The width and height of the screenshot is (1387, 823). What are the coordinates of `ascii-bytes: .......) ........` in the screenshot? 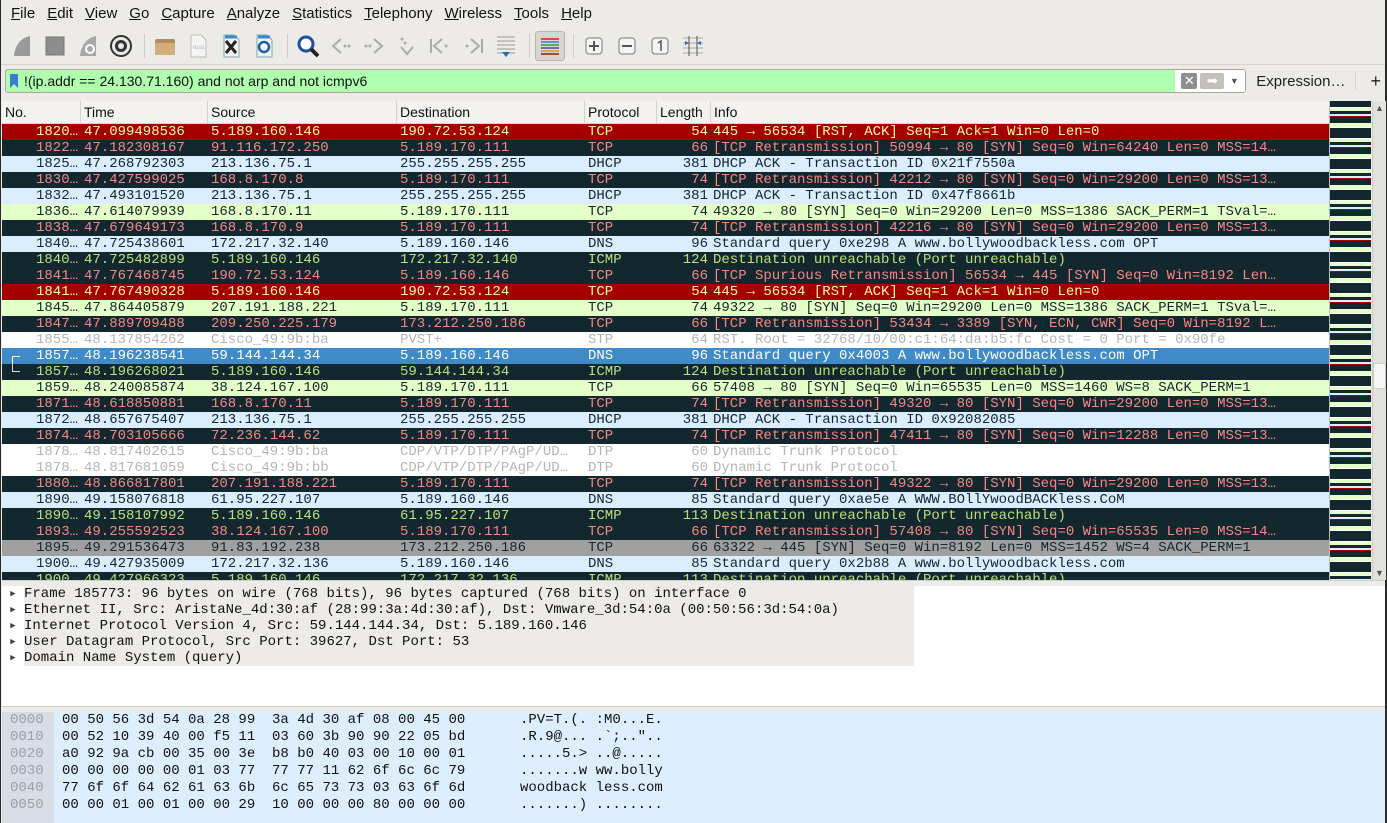 It's located at (586, 805).